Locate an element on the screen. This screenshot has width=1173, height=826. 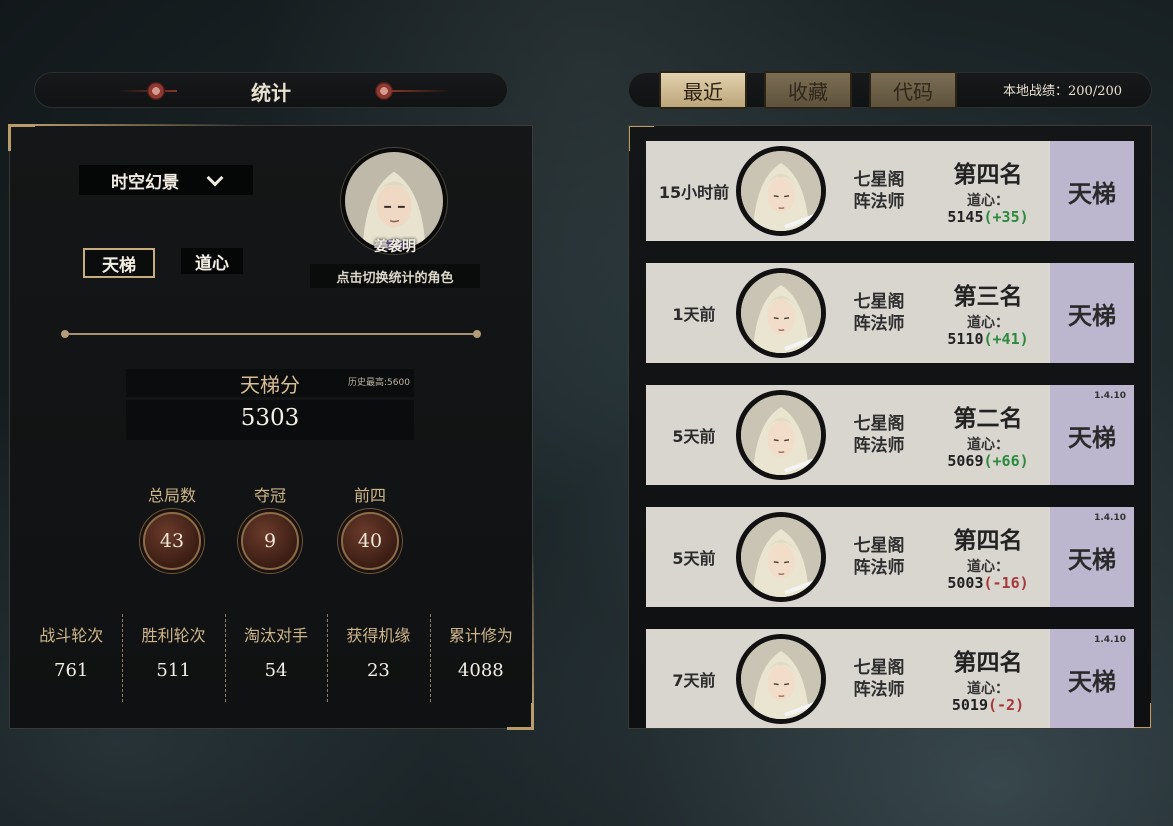
ornament-line-right is located at coordinates (421, 91).